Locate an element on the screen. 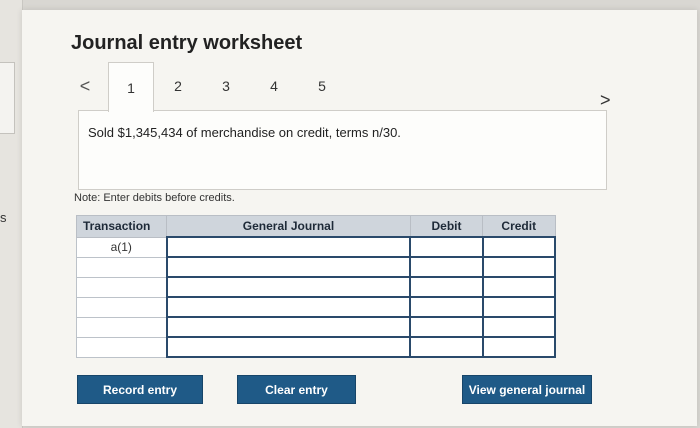  tab-4: 4 is located at coordinates (274, 86).